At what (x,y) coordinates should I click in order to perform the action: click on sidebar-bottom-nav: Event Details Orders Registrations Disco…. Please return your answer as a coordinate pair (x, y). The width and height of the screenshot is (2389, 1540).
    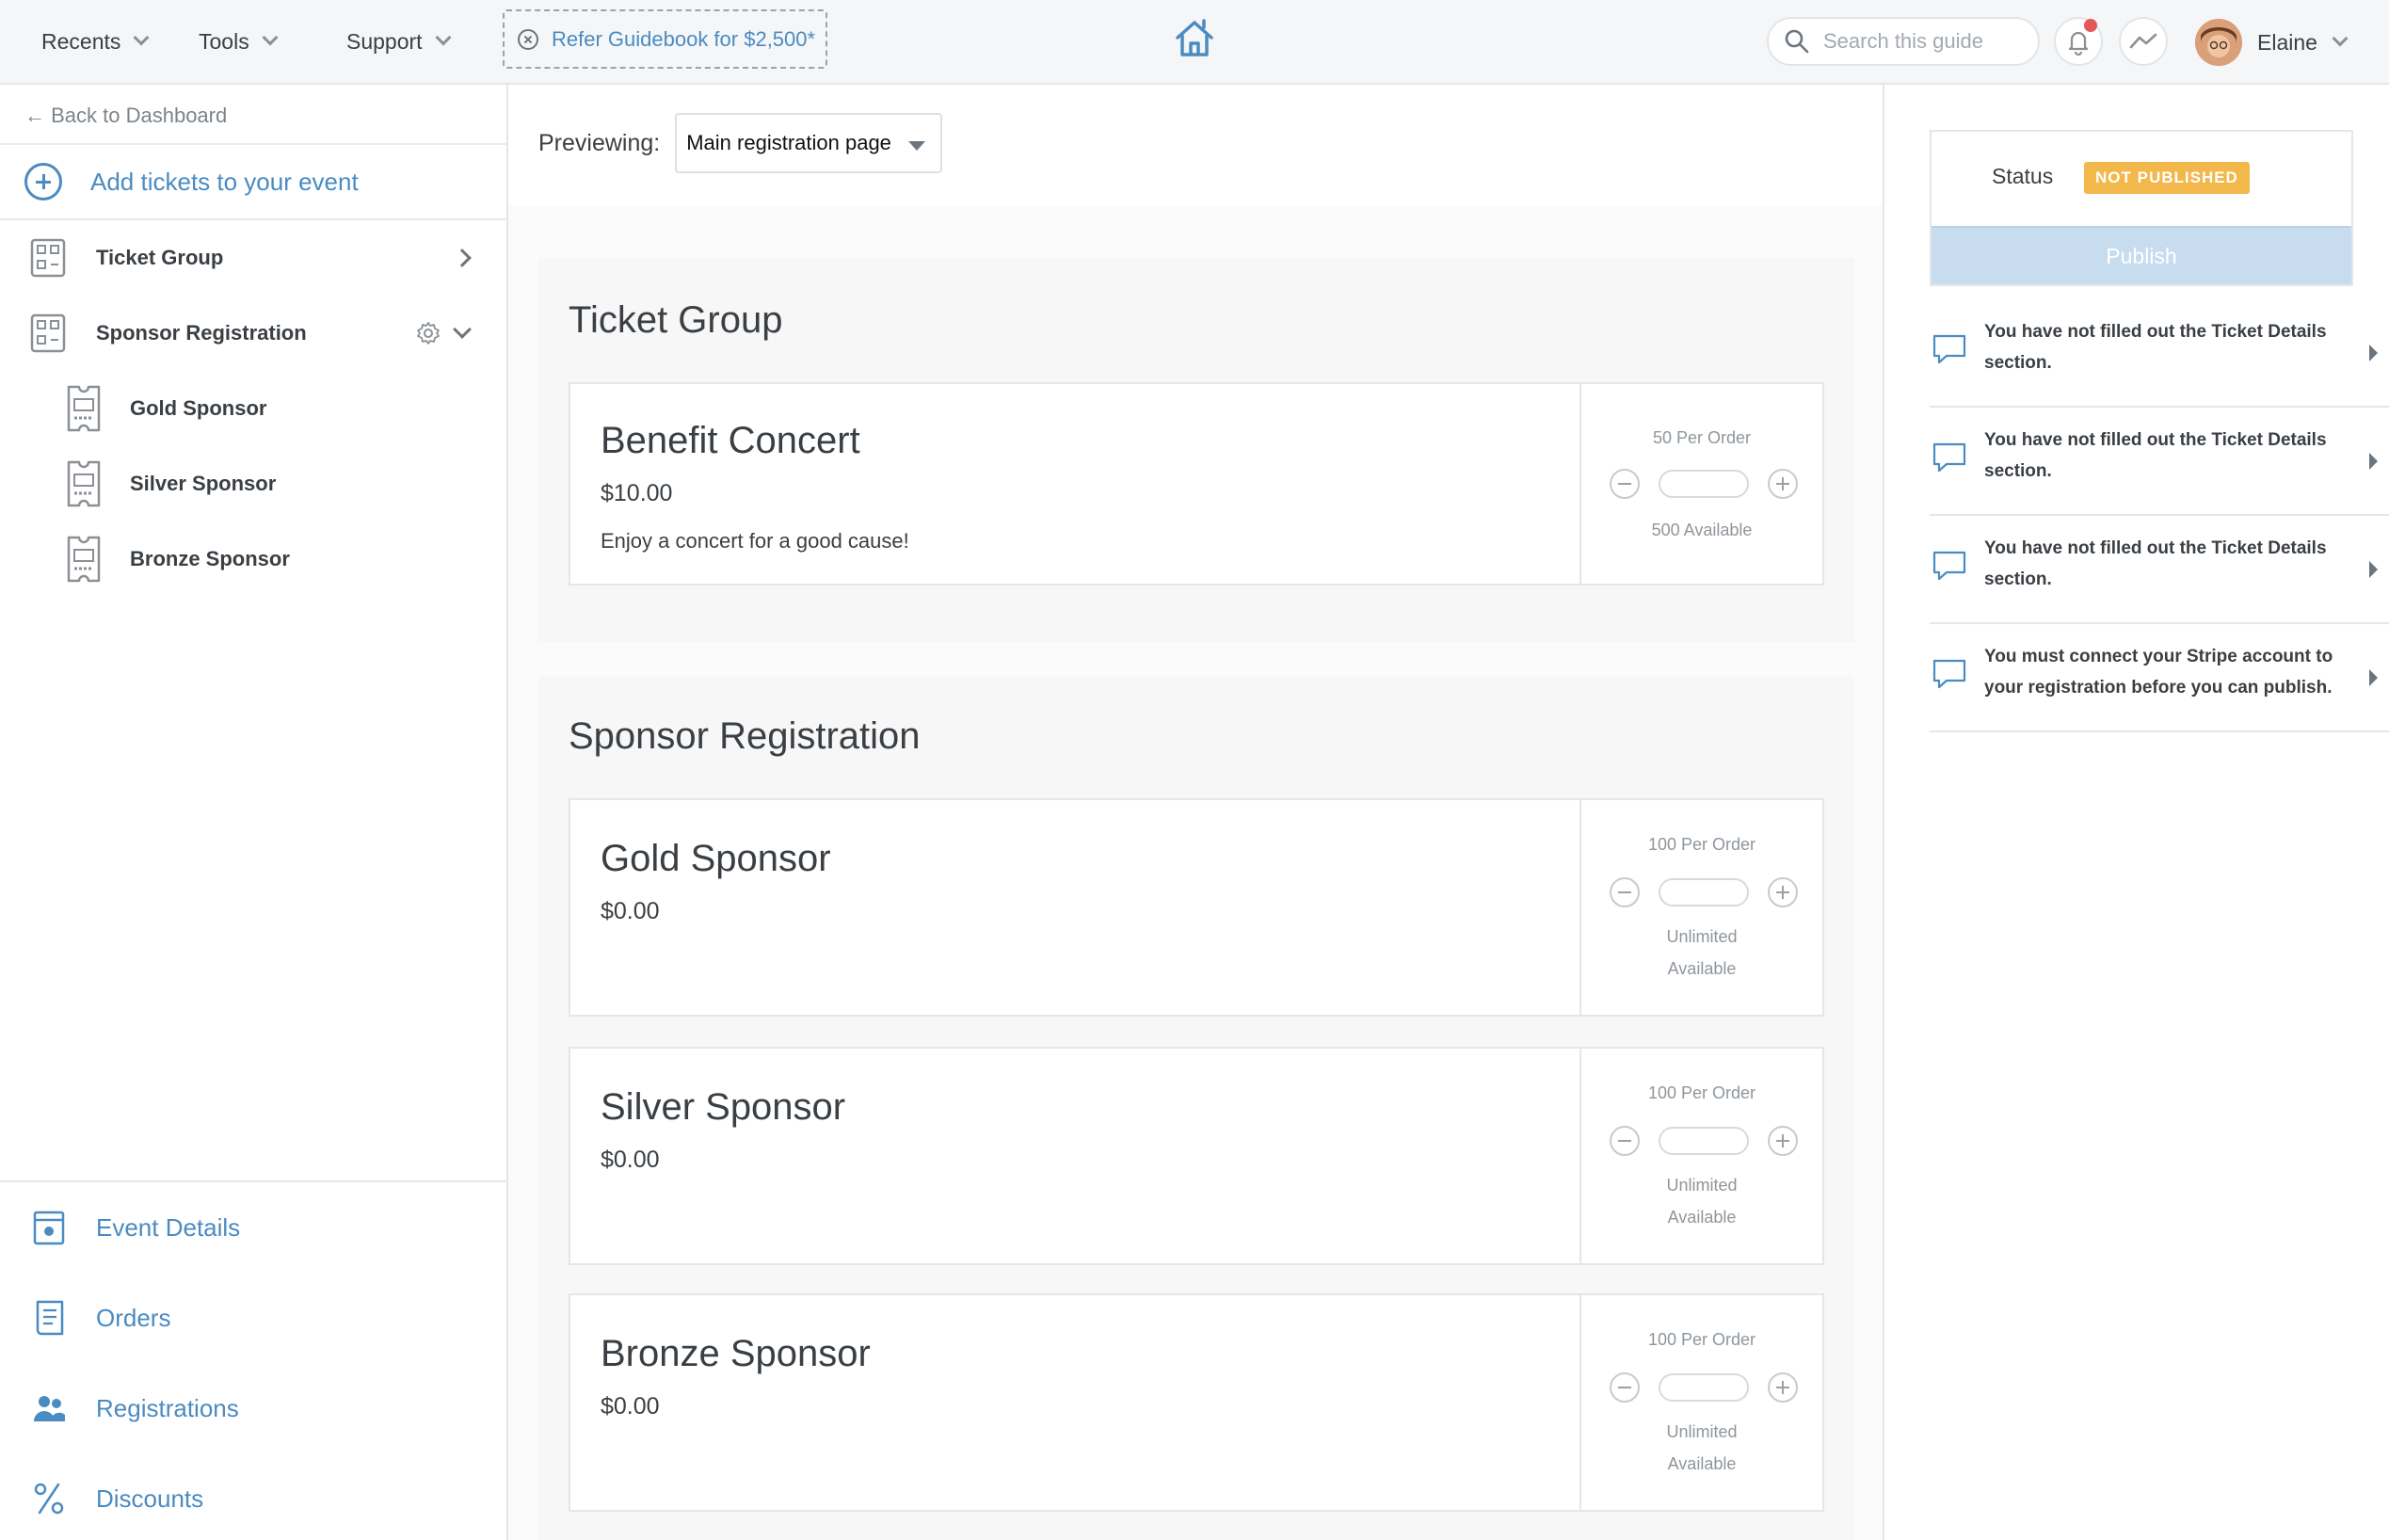
    Looking at the image, I should click on (253, 1347).